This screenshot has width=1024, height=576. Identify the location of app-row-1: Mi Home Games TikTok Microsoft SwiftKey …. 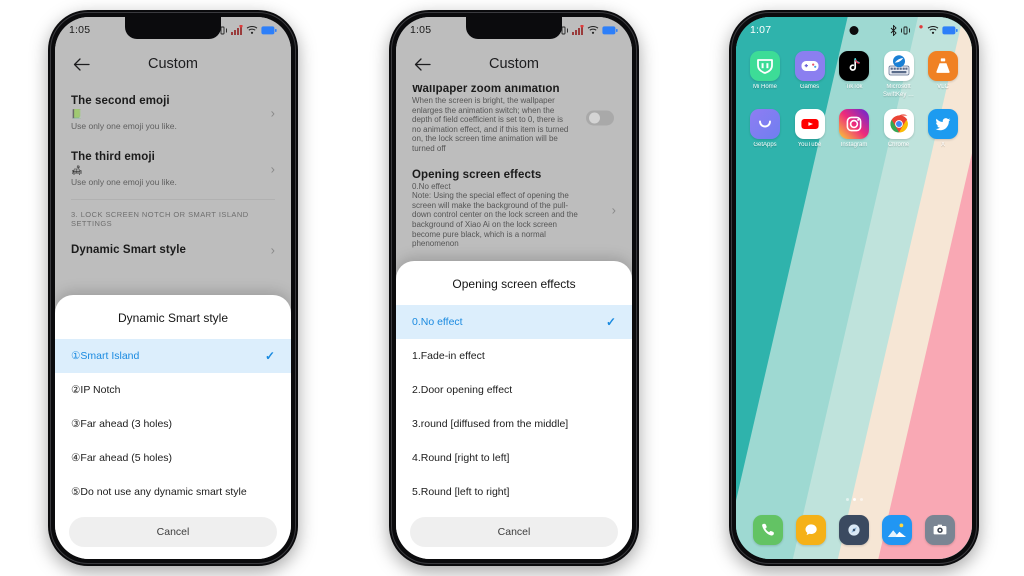
(854, 75).